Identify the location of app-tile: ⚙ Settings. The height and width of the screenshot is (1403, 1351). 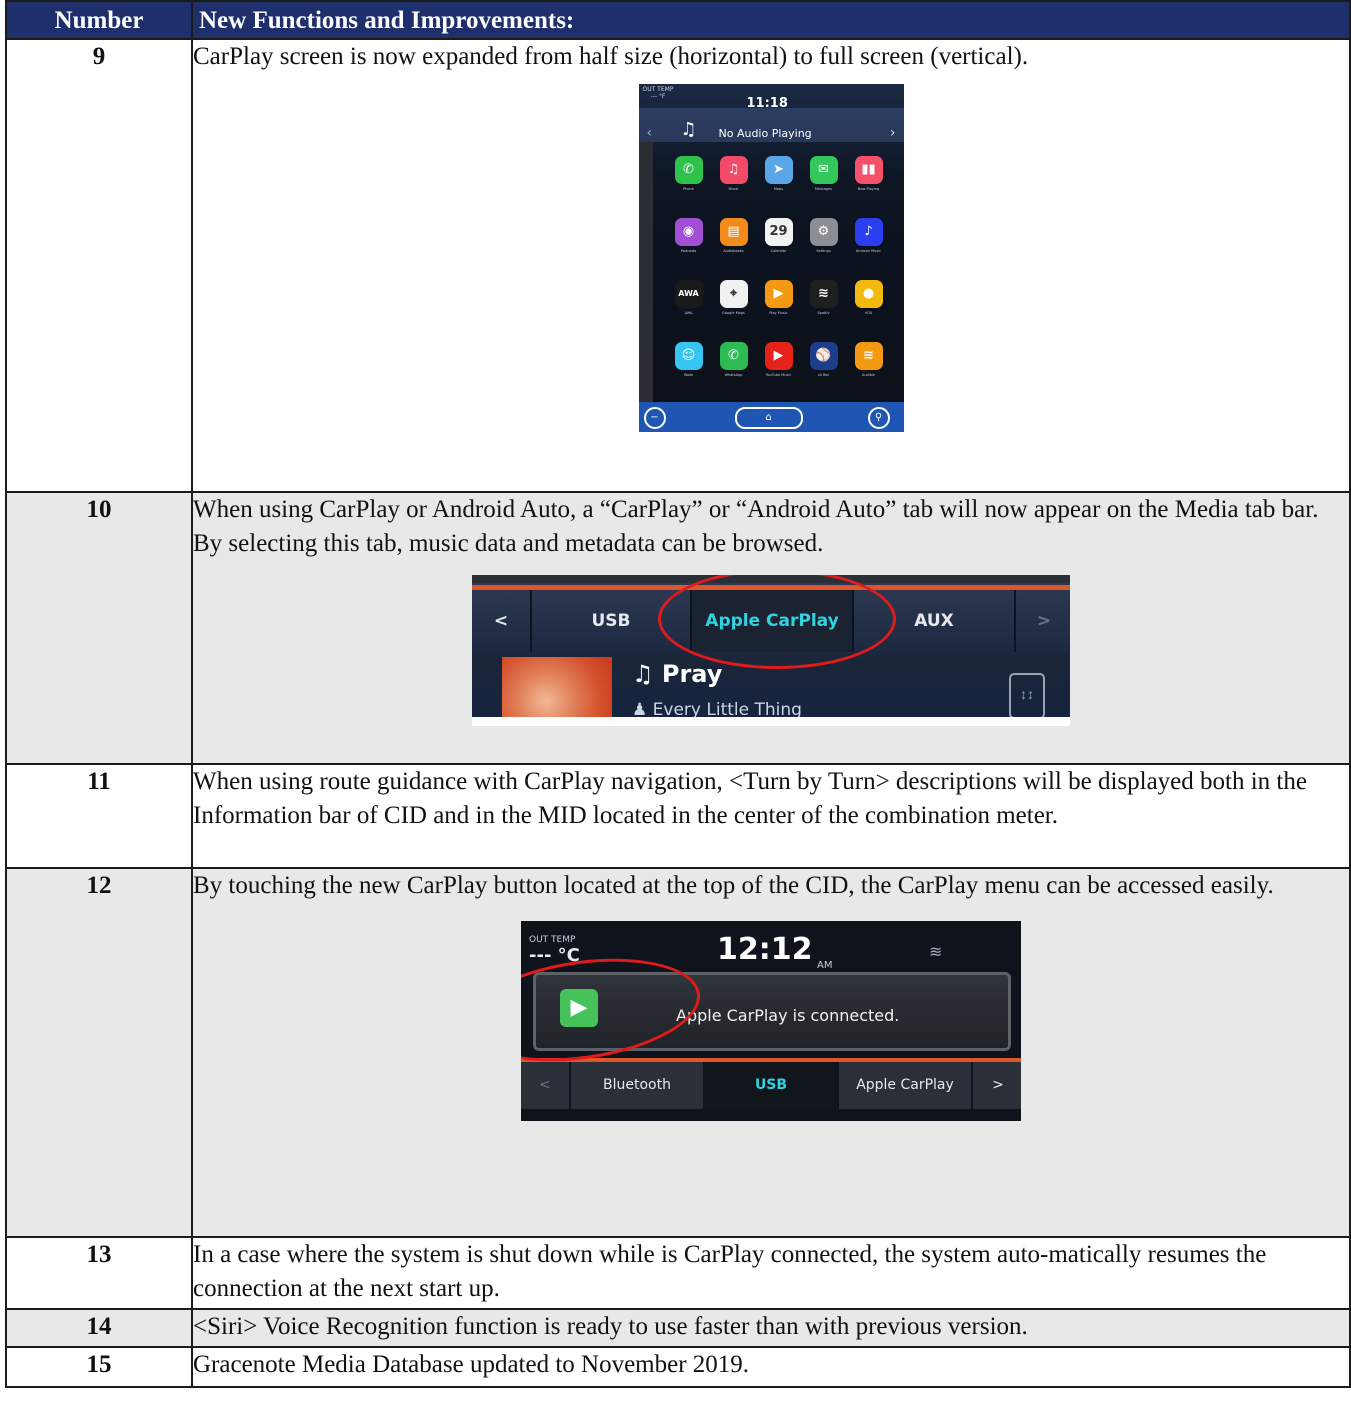
(824, 236).